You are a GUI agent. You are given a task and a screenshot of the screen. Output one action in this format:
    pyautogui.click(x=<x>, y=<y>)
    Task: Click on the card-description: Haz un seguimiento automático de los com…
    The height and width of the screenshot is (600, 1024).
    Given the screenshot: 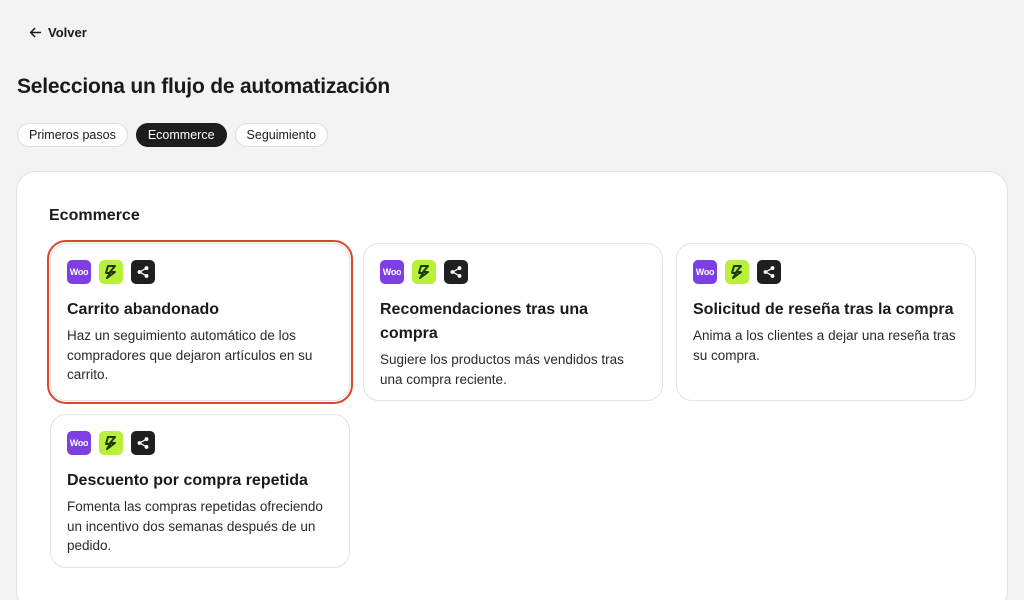 What is the action you would take?
    pyautogui.click(x=190, y=355)
    